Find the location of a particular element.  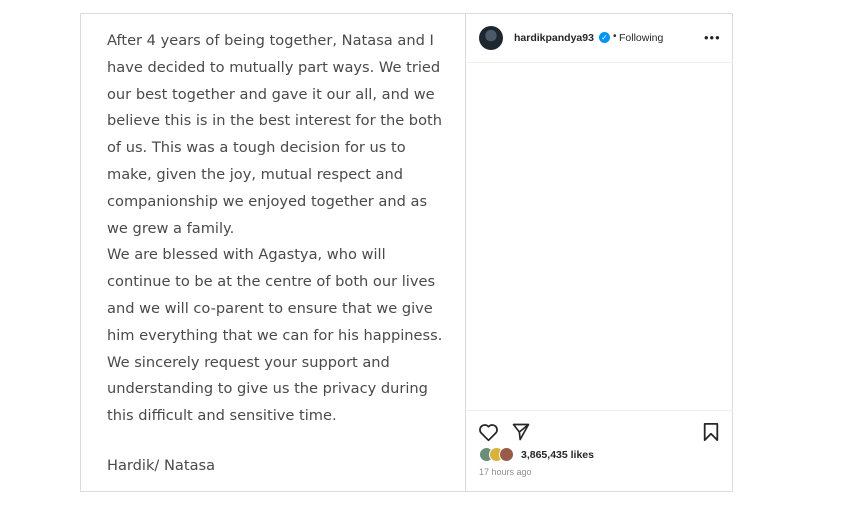

liker-avatars is located at coordinates (499, 454).